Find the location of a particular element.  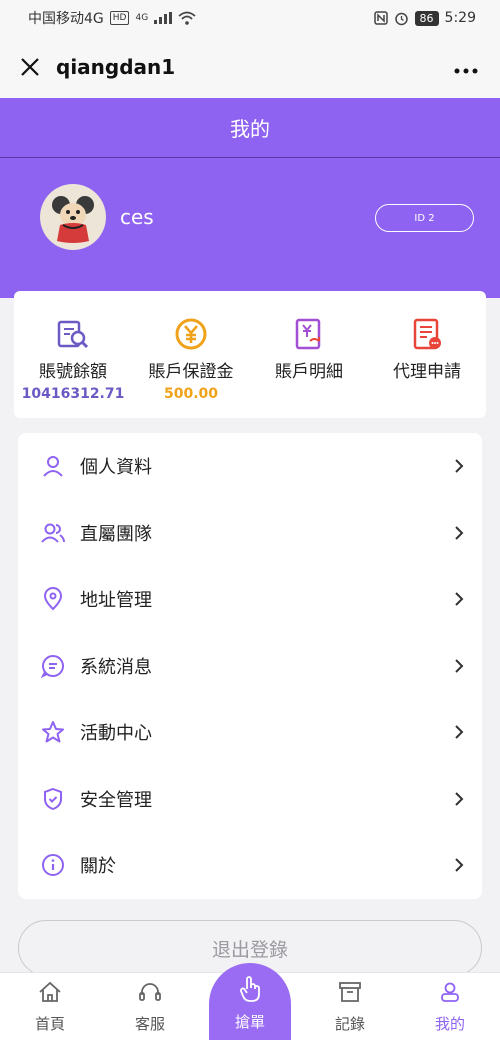

menu-label: 地址管理 is located at coordinates (116, 601).